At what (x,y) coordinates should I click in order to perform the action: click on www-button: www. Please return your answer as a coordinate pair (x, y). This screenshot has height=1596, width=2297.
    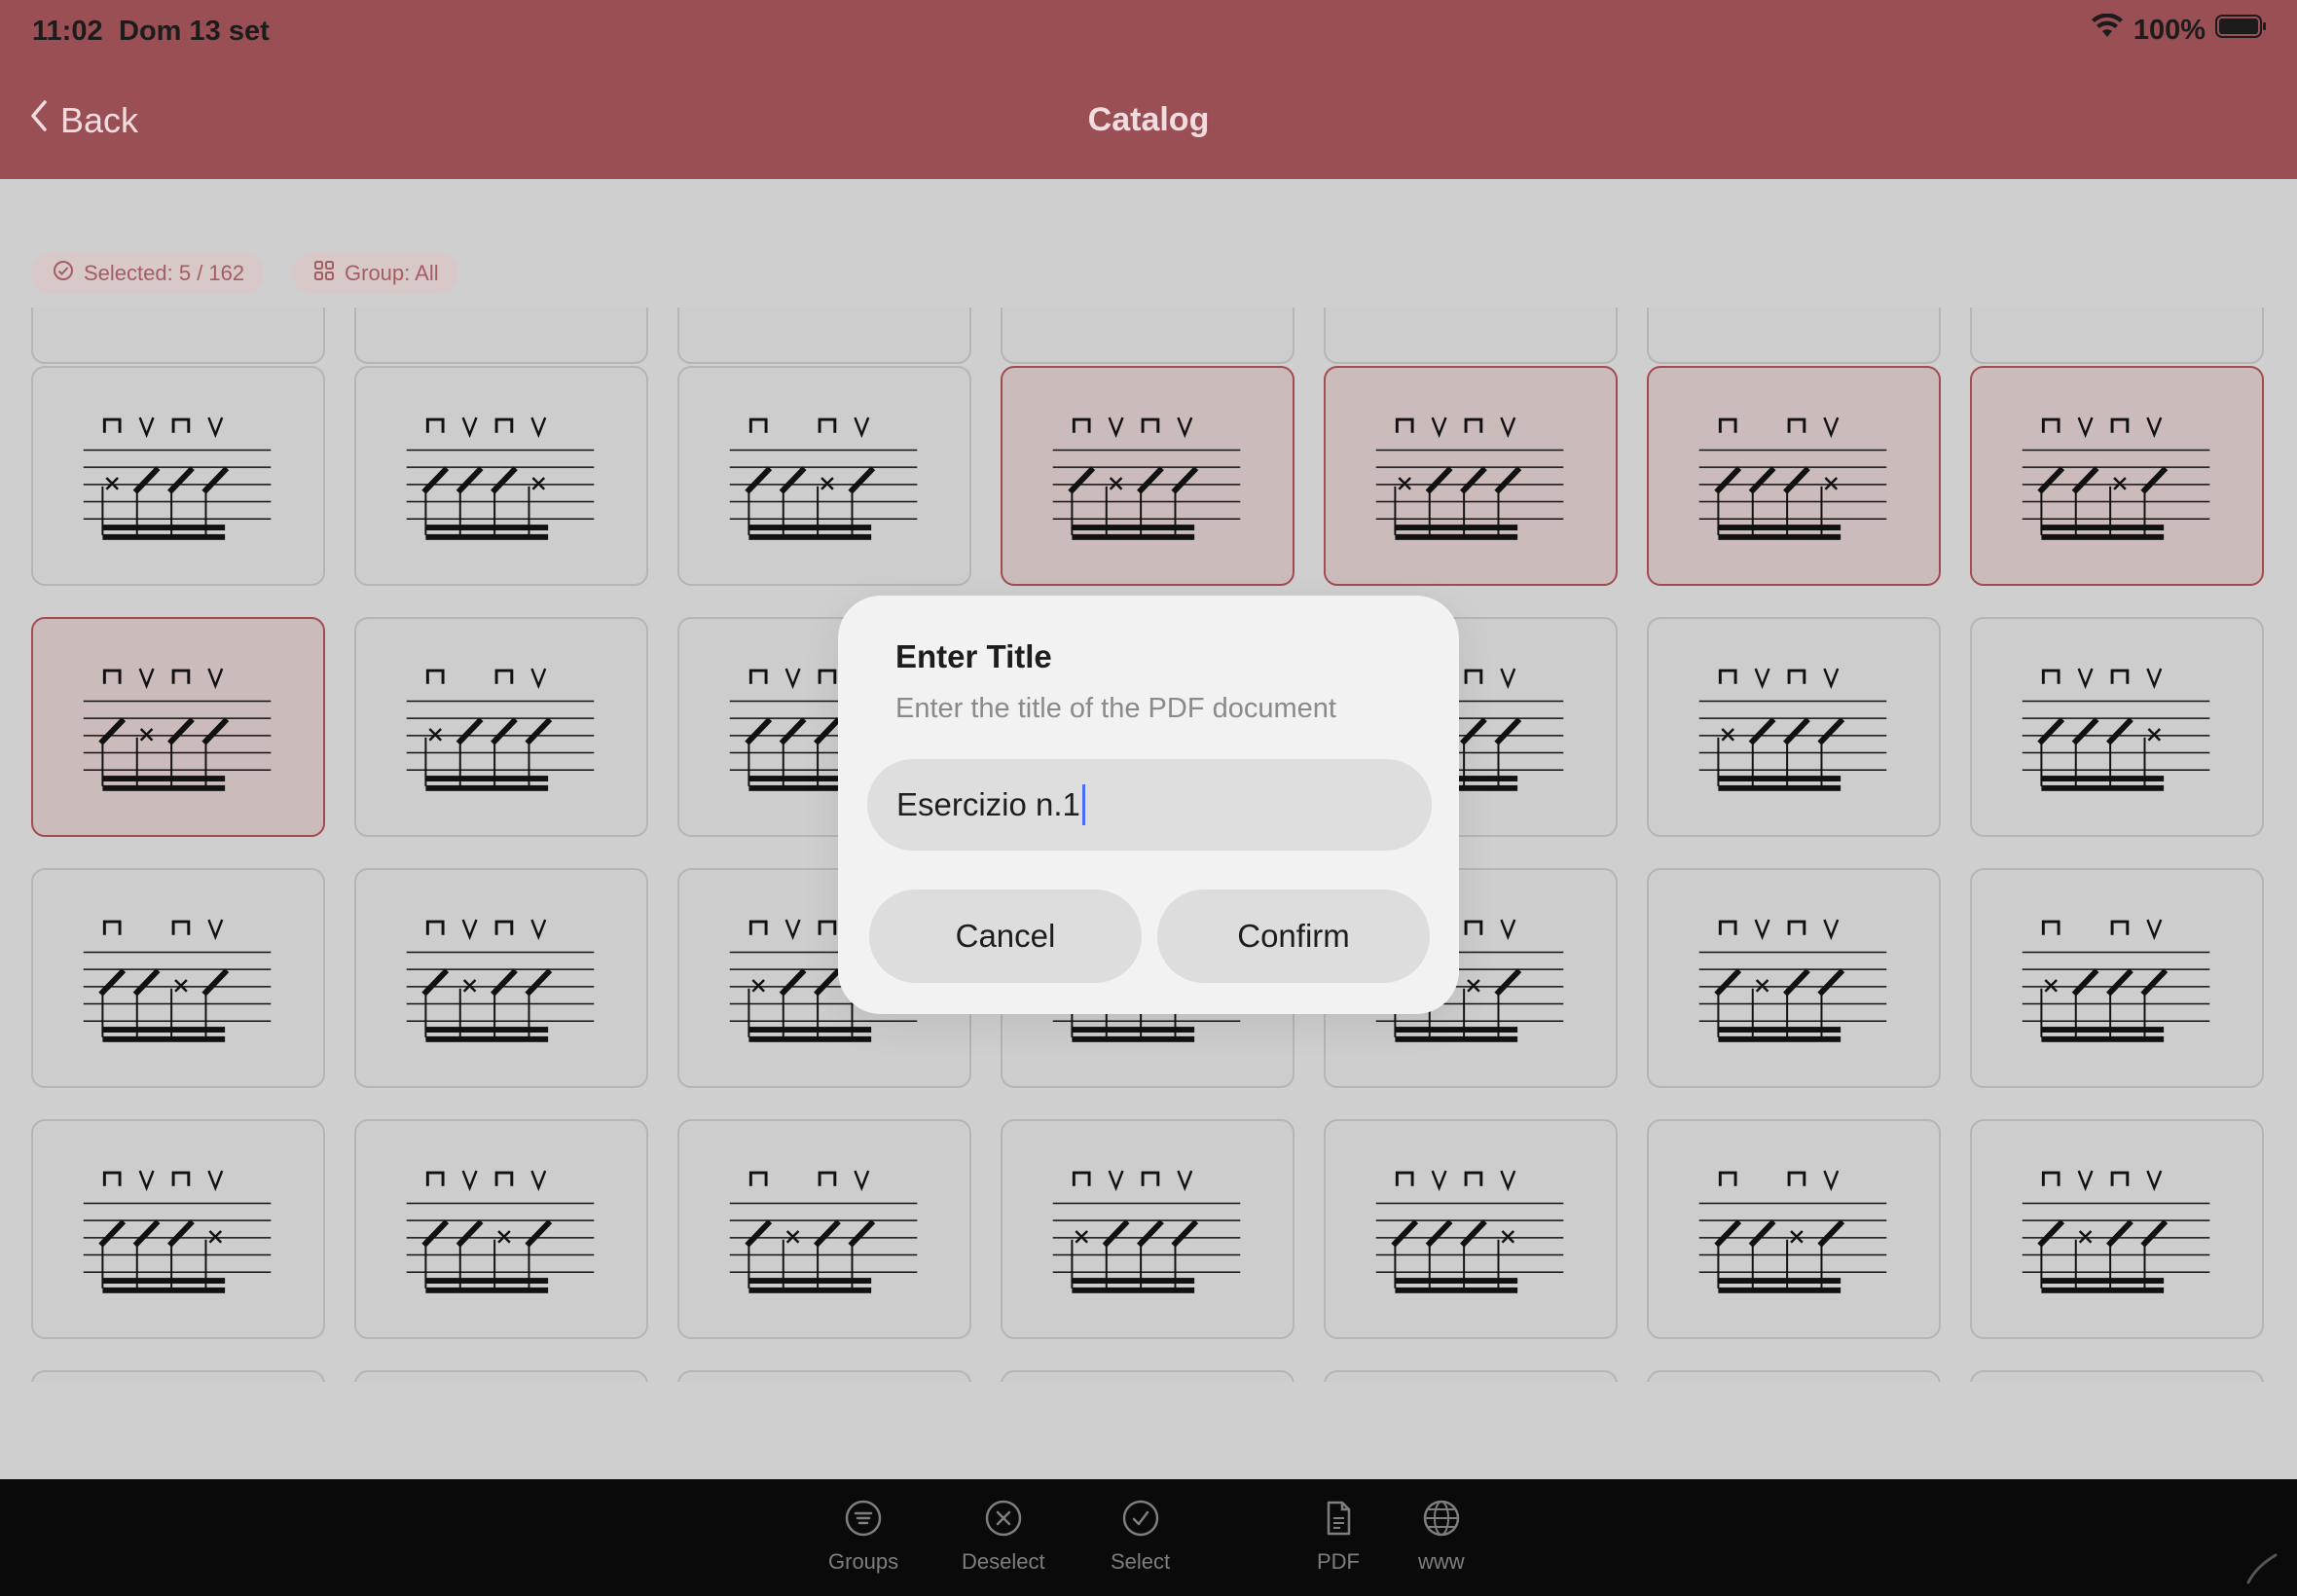
    Looking at the image, I should click on (1441, 1537).